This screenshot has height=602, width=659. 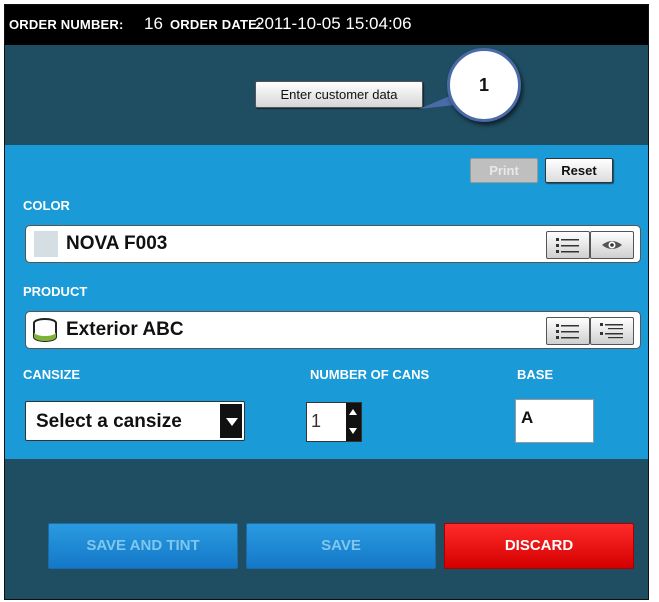 I want to click on order-number-value: 16, so click(x=153, y=23).